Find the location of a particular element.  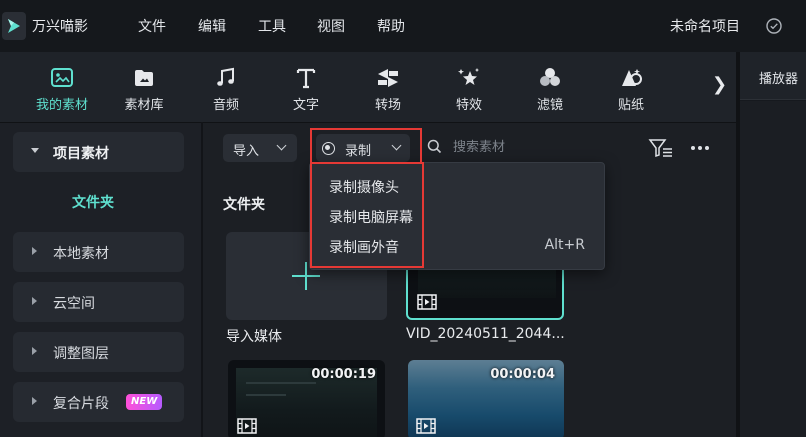

tool-label: 特效 is located at coordinates (468, 105).